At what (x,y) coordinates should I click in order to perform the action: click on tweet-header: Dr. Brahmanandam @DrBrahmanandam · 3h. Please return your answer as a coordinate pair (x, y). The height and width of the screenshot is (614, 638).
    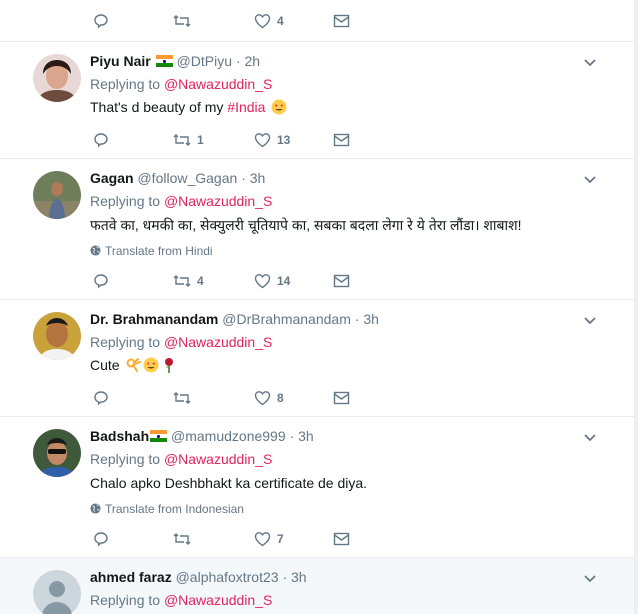
    Looking at the image, I should click on (234, 319).